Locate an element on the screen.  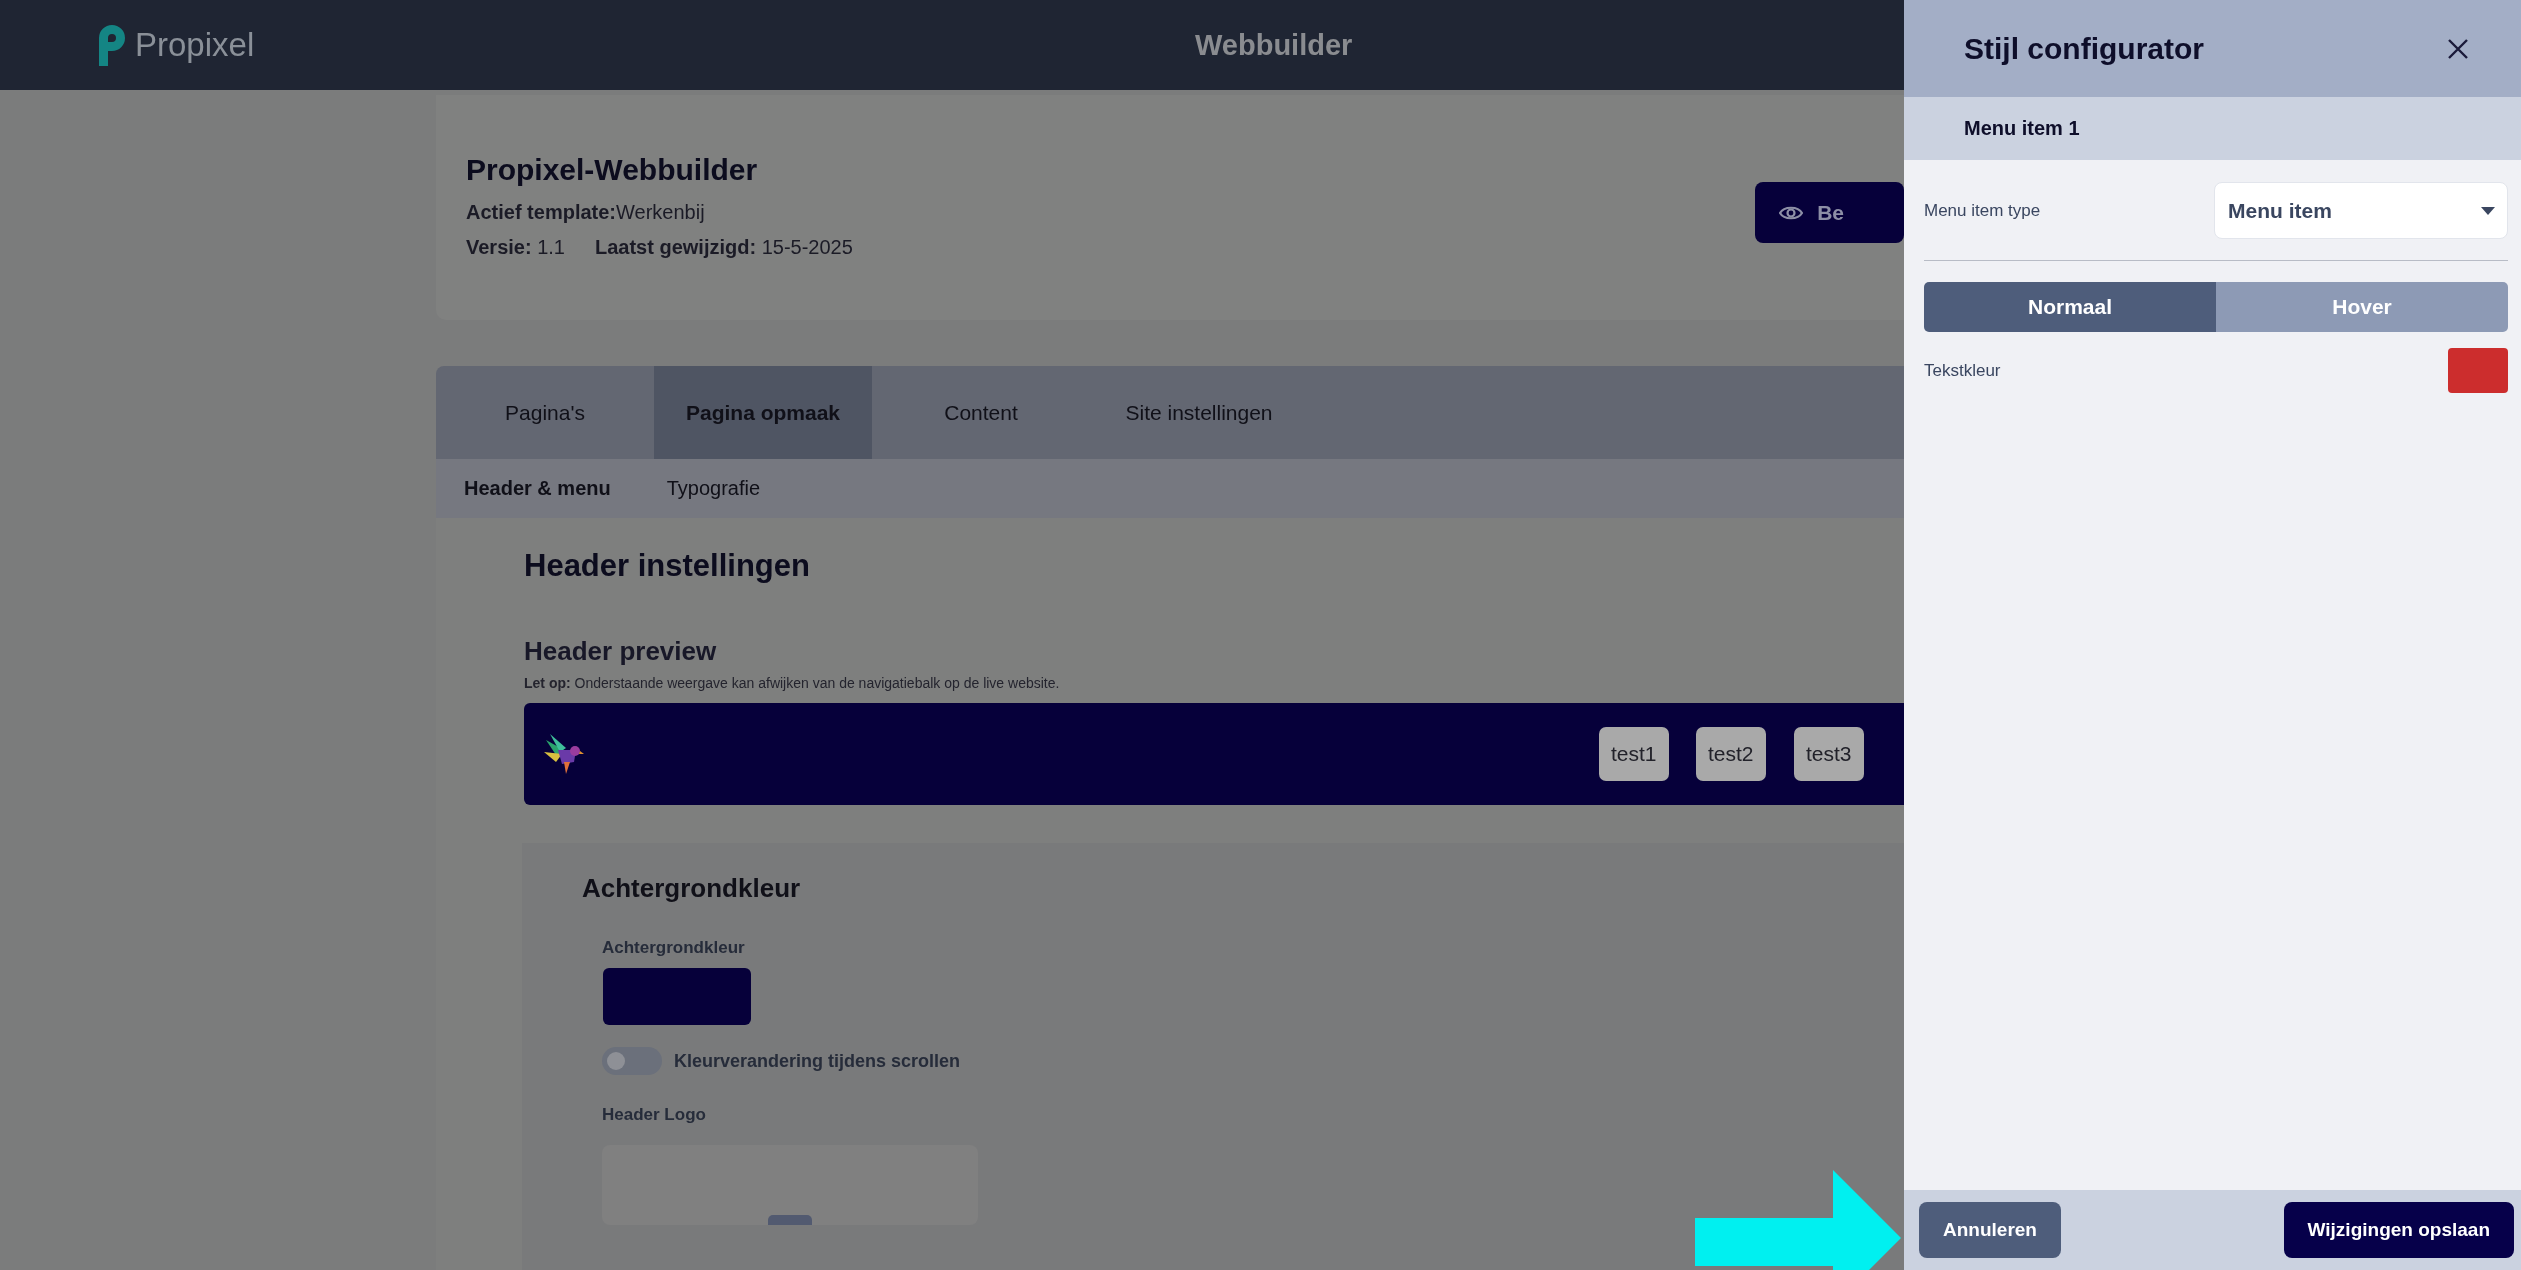
modified-text: Laatst gewijzigd: 15-5-2025 is located at coordinates (723, 247).